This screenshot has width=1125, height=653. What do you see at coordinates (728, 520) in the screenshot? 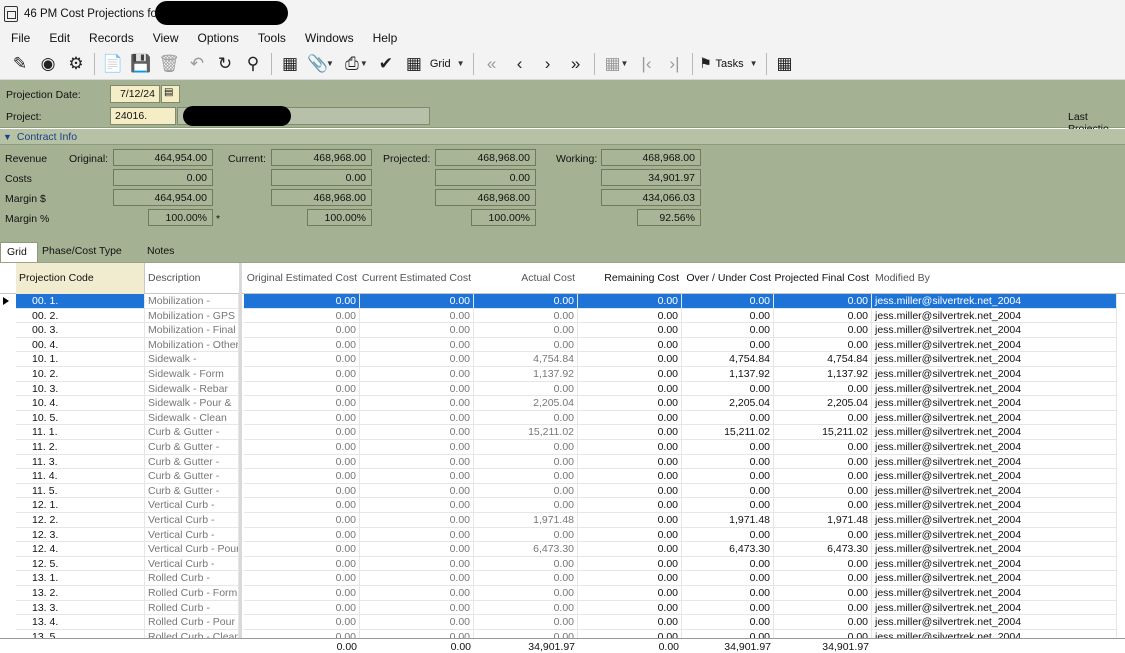
I see `cell-over-under-cost: 1,971.48` at bounding box center [728, 520].